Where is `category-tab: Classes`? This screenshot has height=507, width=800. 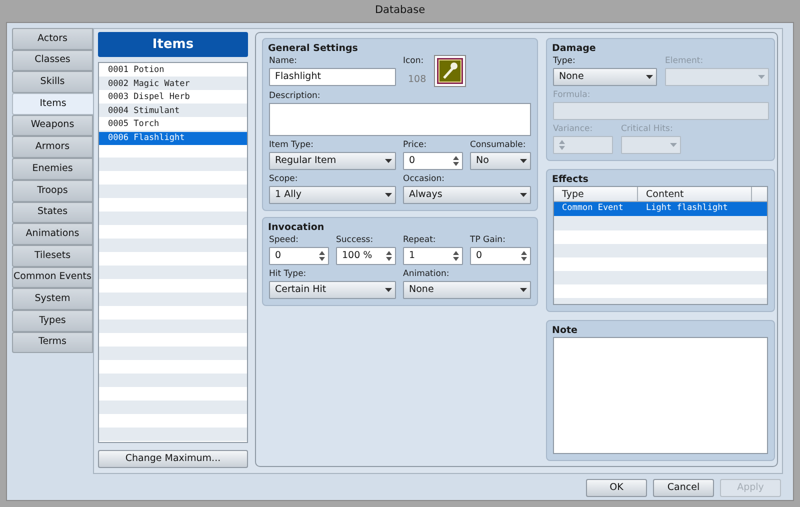
category-tab: Classes is located at coordinates (52, 61).